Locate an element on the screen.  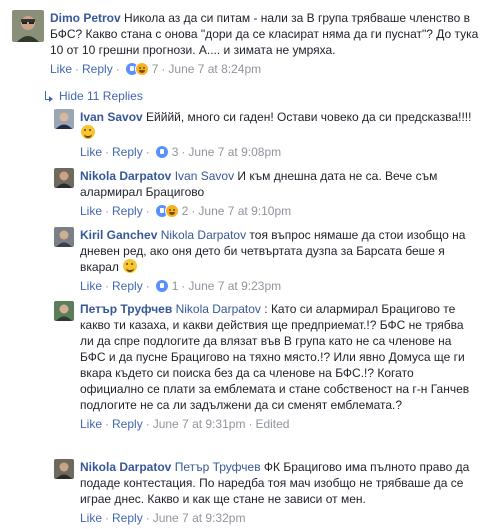
hide-replies-toggle: Hide 11 Replies is located at coordinates (93, 96).